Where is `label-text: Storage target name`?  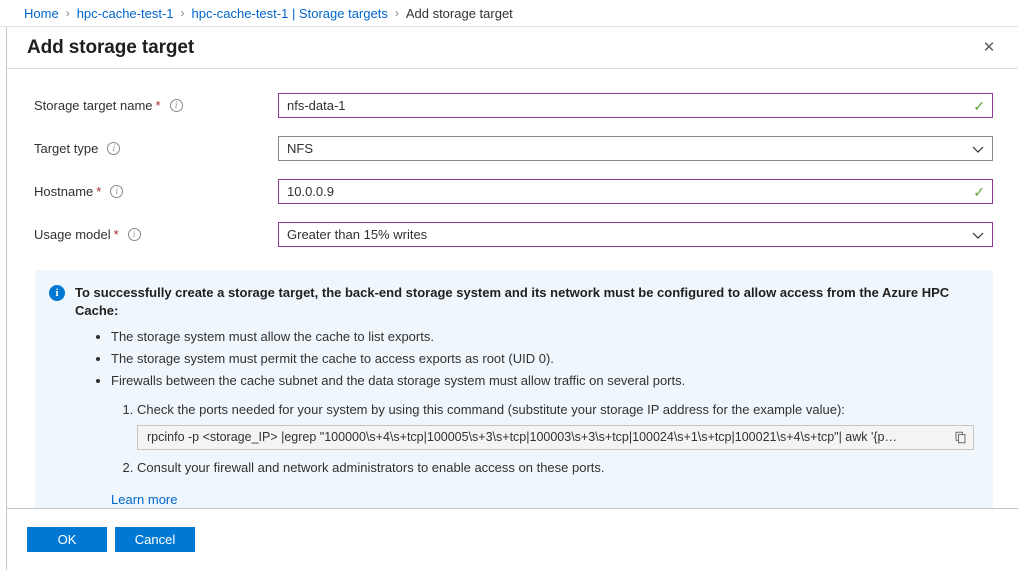
label-text: Storage target name is located at coordinates (93, 105).